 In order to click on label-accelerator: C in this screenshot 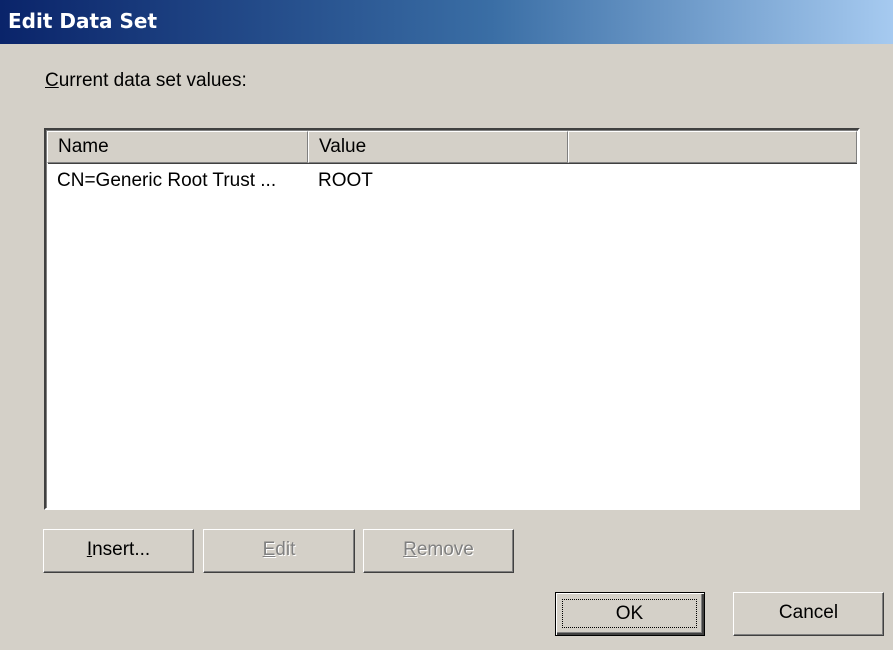, I will do `click(52, 80)`.